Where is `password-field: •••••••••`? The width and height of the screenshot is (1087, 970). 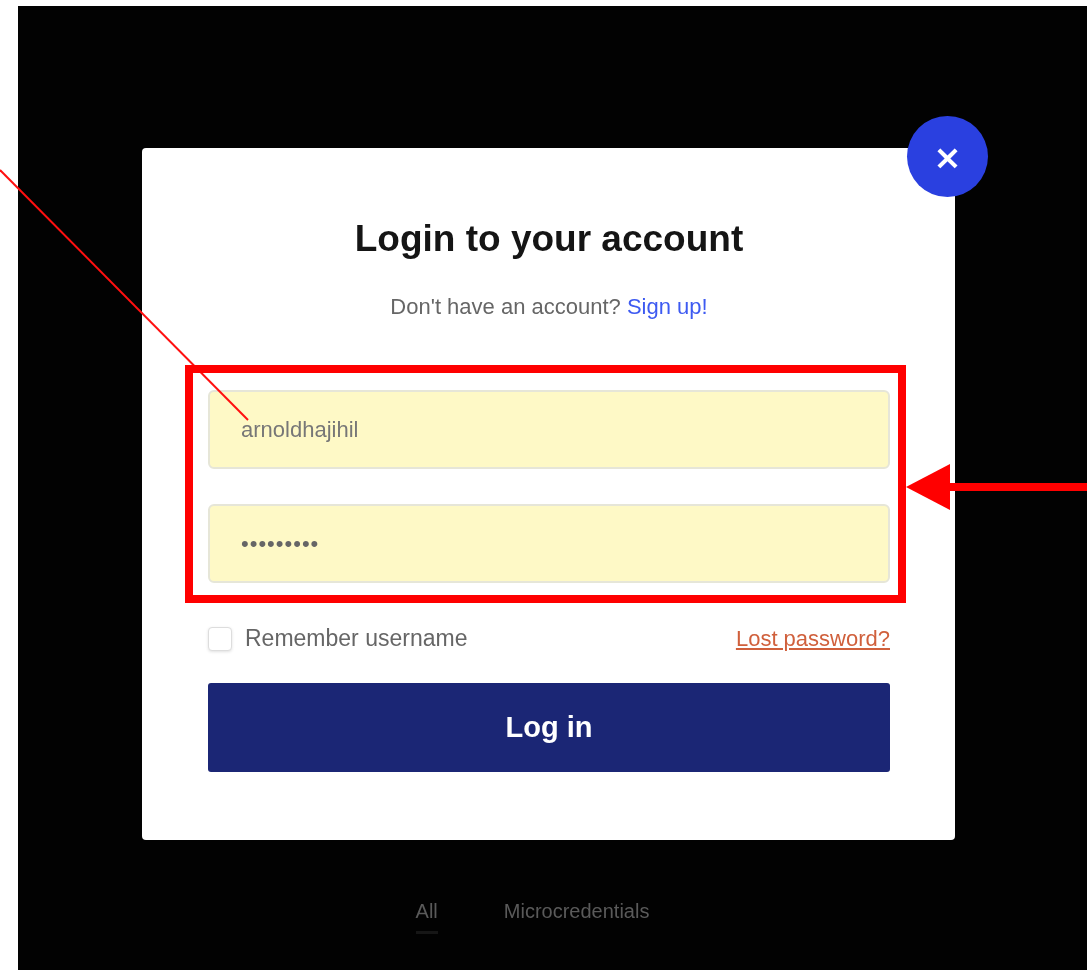
password-field: ••••••••• is located at coordinates (549, 543).